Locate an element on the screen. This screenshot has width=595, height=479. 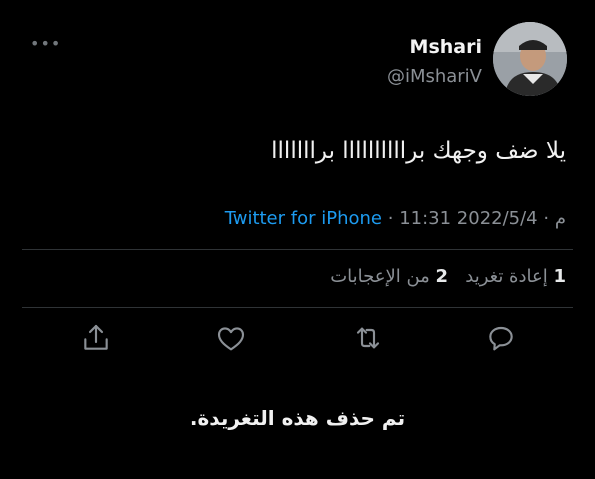
more-options-button: ••• is located at coordinates (45, 44).